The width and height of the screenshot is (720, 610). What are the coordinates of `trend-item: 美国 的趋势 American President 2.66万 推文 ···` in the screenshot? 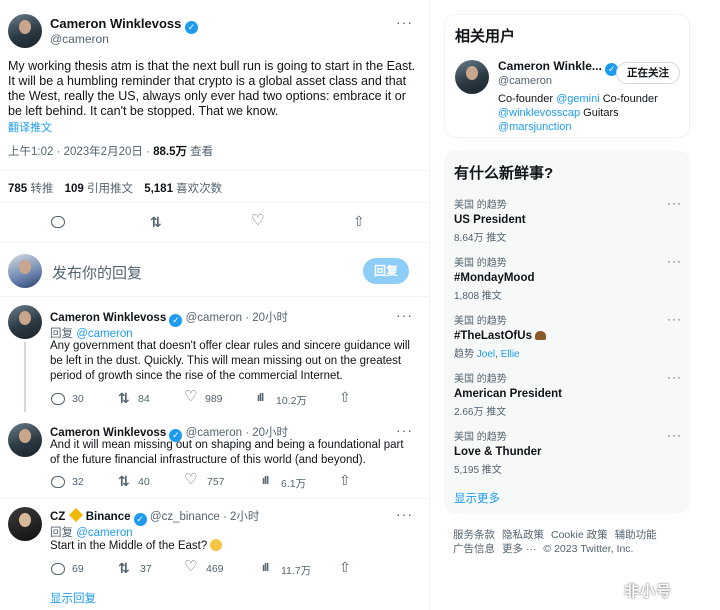 It's located at (568, 394).